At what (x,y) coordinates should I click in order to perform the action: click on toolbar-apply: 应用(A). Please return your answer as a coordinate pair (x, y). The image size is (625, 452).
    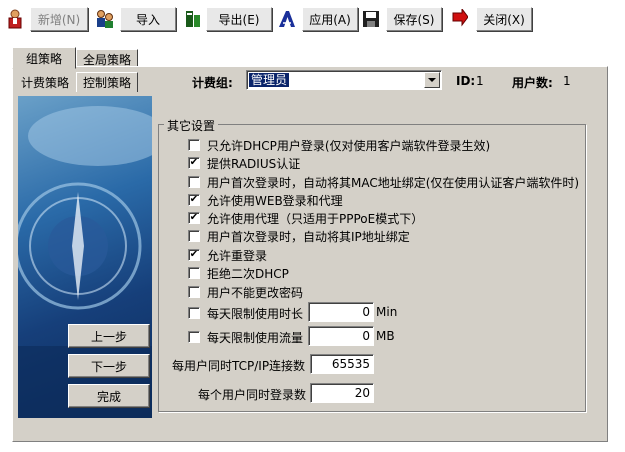
    Looking at the image, I should click on (317, 19).